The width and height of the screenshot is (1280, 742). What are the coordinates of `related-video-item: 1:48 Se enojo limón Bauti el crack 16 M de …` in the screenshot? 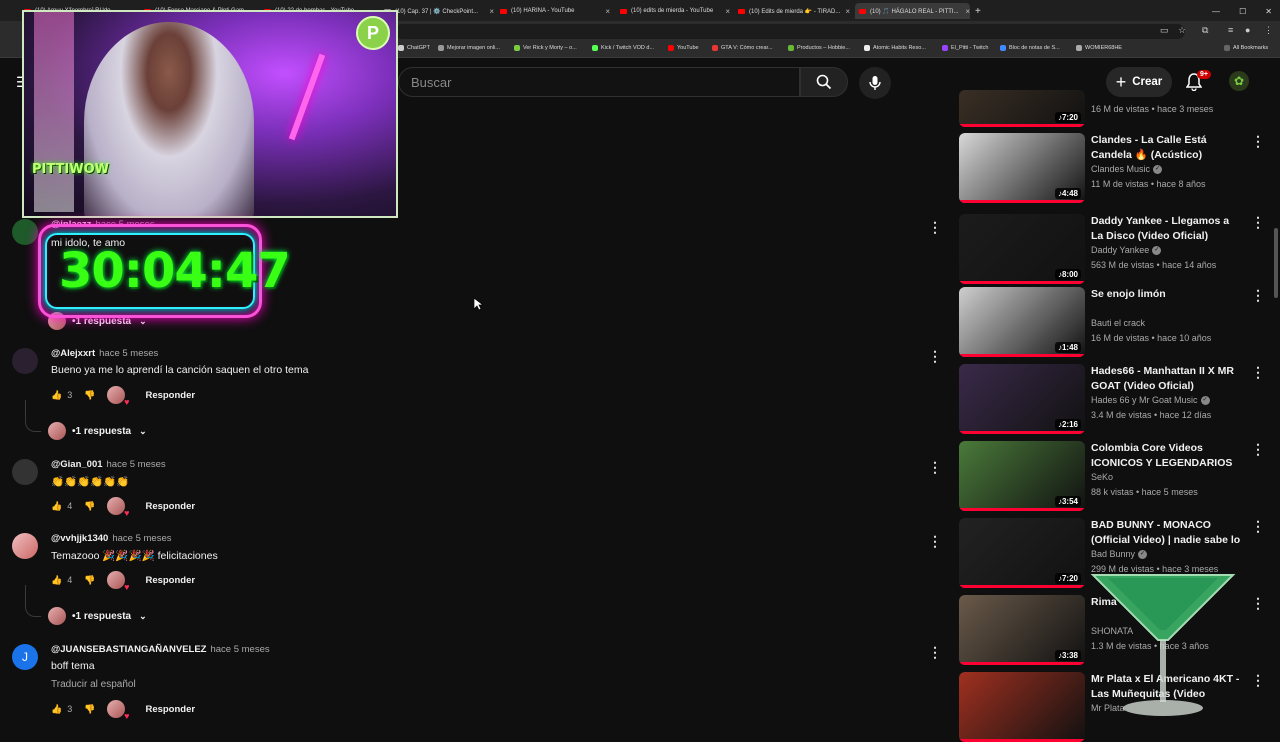 It's located at (1116, 322).